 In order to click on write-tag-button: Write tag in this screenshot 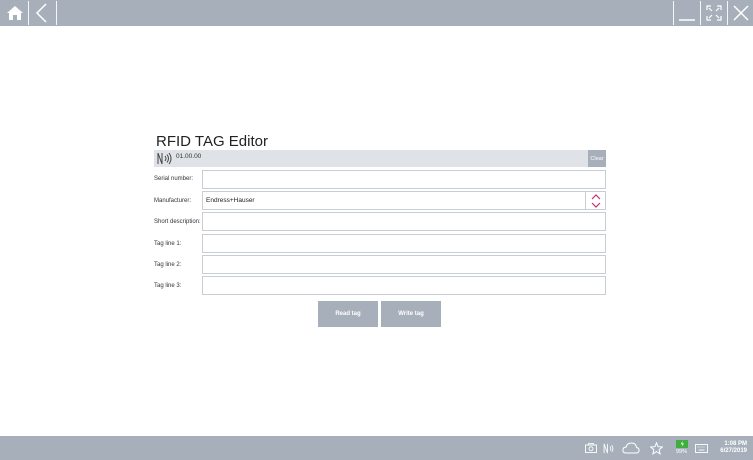, I will do `click(411, 314)`.